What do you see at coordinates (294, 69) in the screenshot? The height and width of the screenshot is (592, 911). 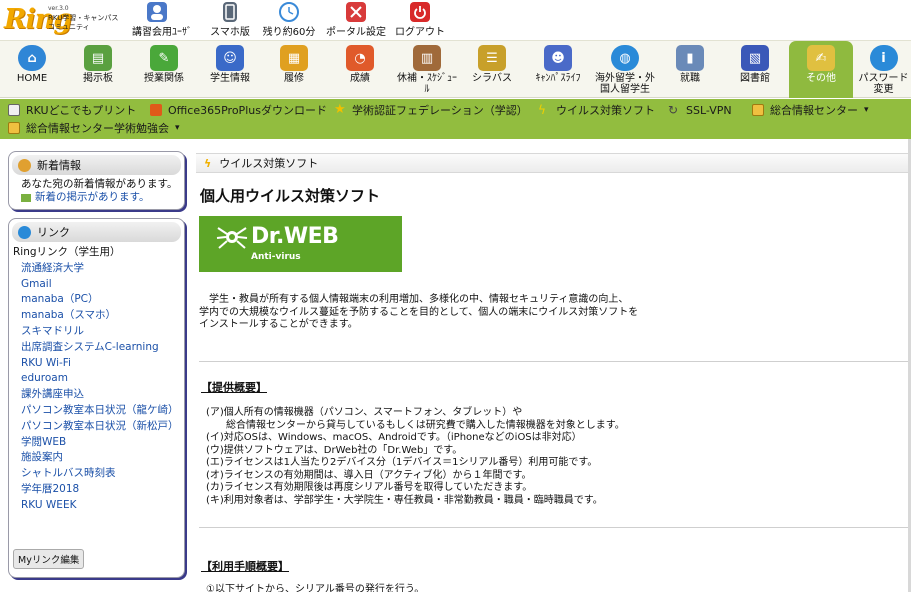 I see `nav-registration: ▦ 履修` at bounding box center [294, 69].